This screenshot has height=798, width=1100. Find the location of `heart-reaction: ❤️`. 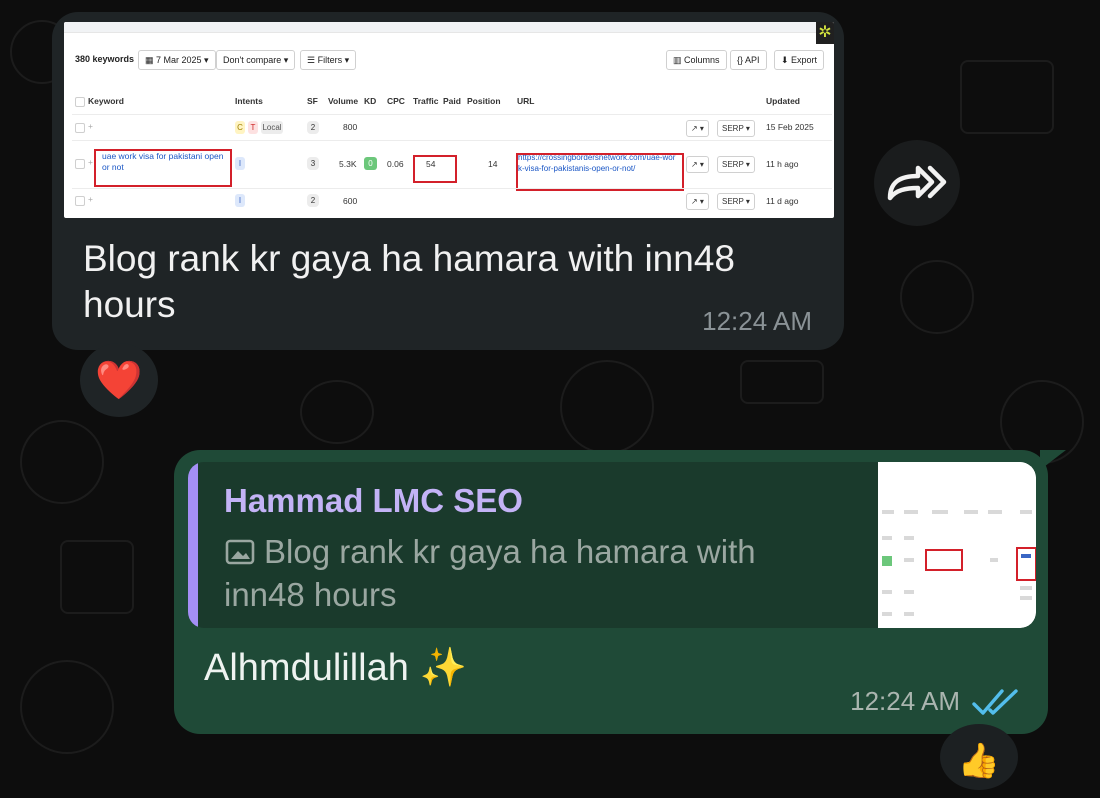

heart-reaction: ❤️ is located at coordinates (119, 380).